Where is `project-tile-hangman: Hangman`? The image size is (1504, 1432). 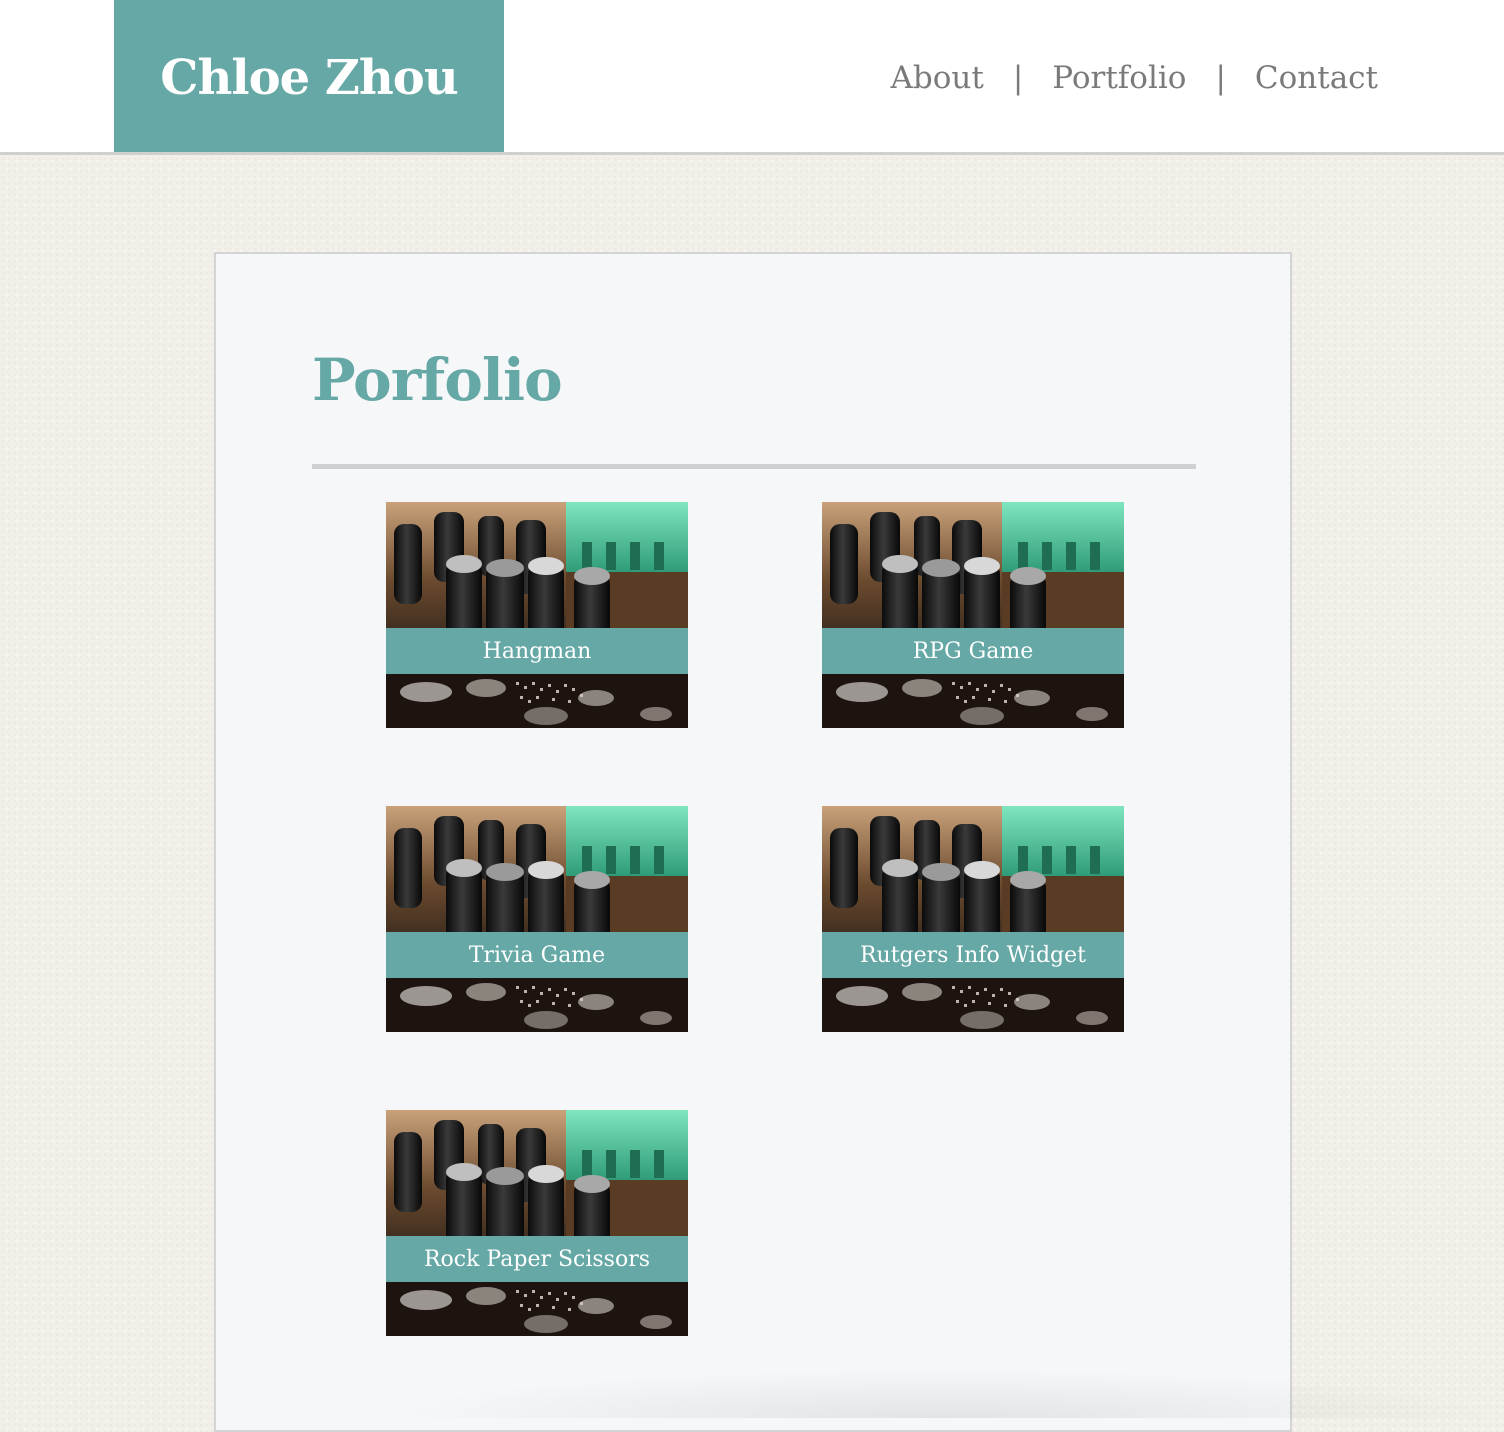
project-tile-hangman: Hangman is located at coordinates (537, 615).